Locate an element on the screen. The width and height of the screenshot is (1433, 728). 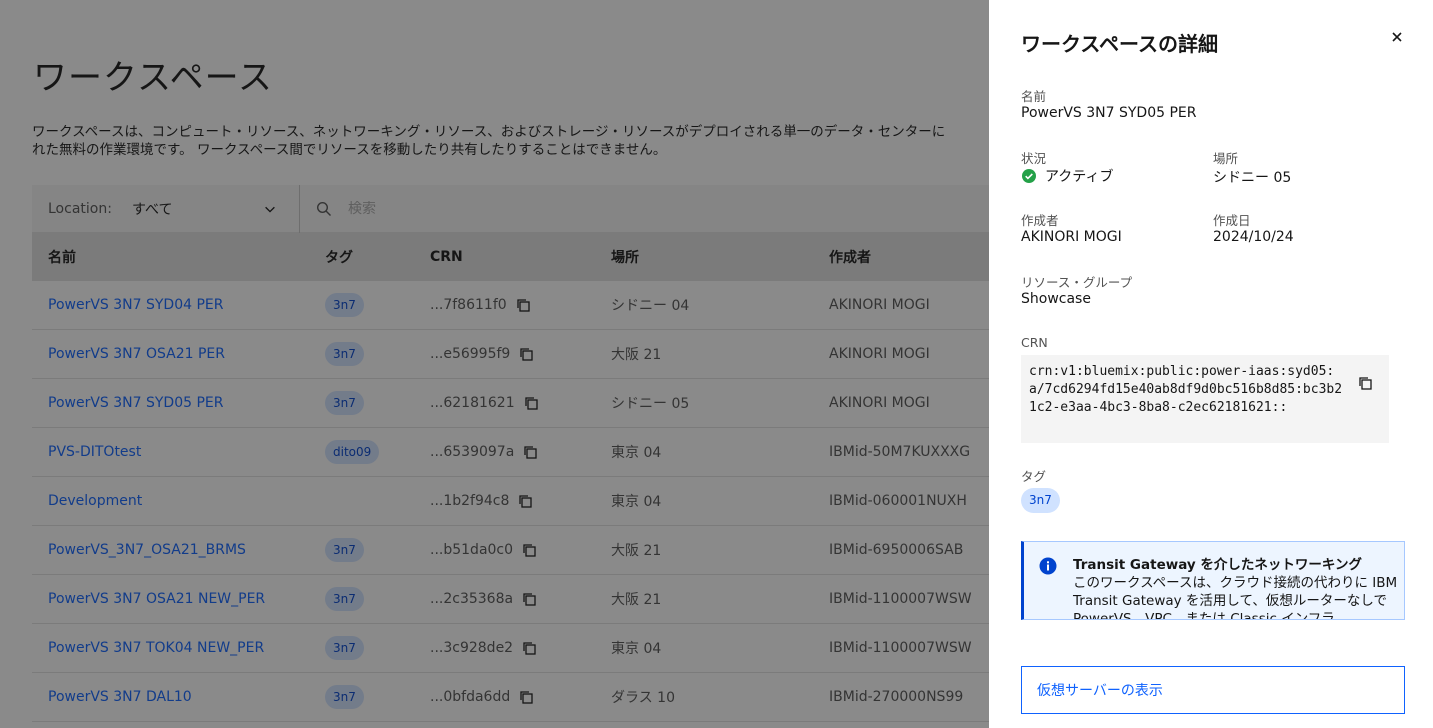
tags-label: タグ is located at coordinates (1034, 476).